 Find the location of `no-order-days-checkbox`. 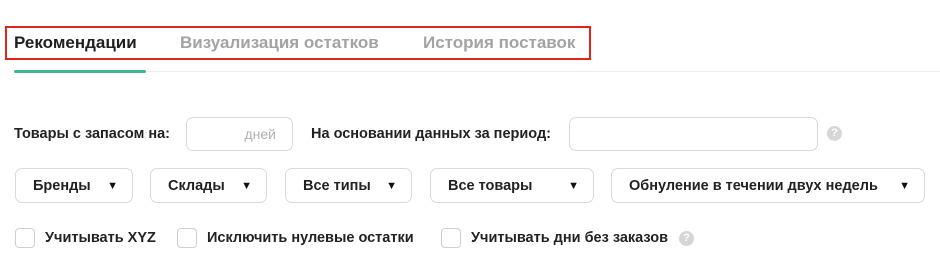

no-order-days-checkbox is located at coordinates (451, 238).